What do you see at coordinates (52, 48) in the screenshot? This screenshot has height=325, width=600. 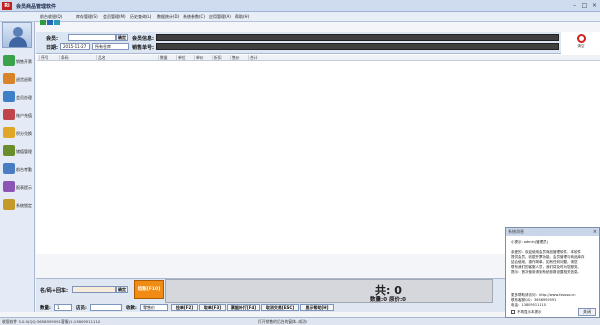 I see `date-label: 日期:` at bounding box center [52, 48].